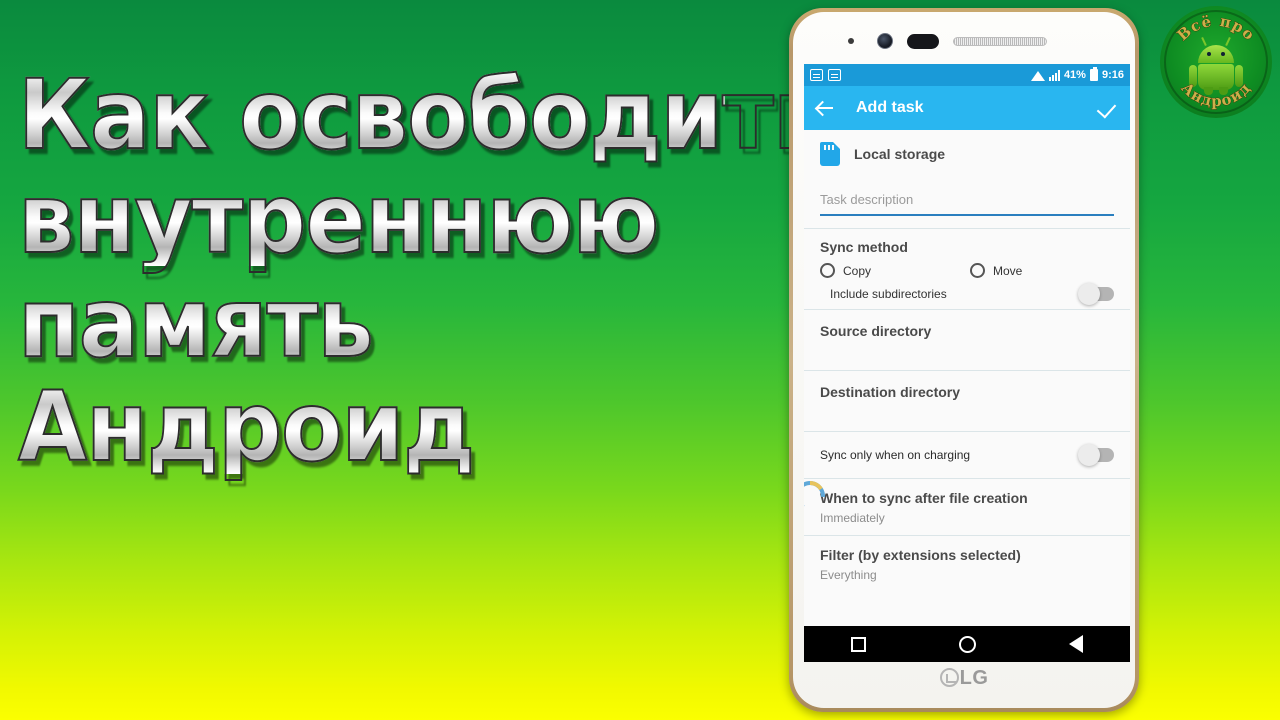 The height and width of the screenshot is (720, 1280). I want to click on phone-top-hardware, so click(964, 38).